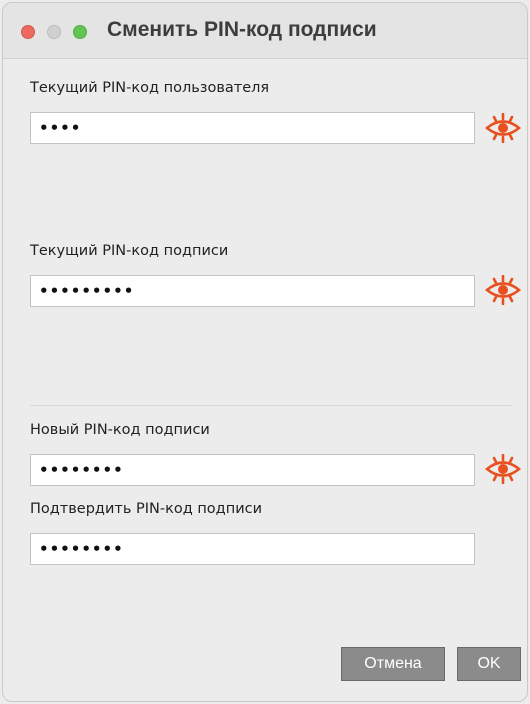 The height and width of the screenshot is (704, 530). Describe the element at coordinates (54, 32) in the screenshot. I see `minimize-window-button` at that location.